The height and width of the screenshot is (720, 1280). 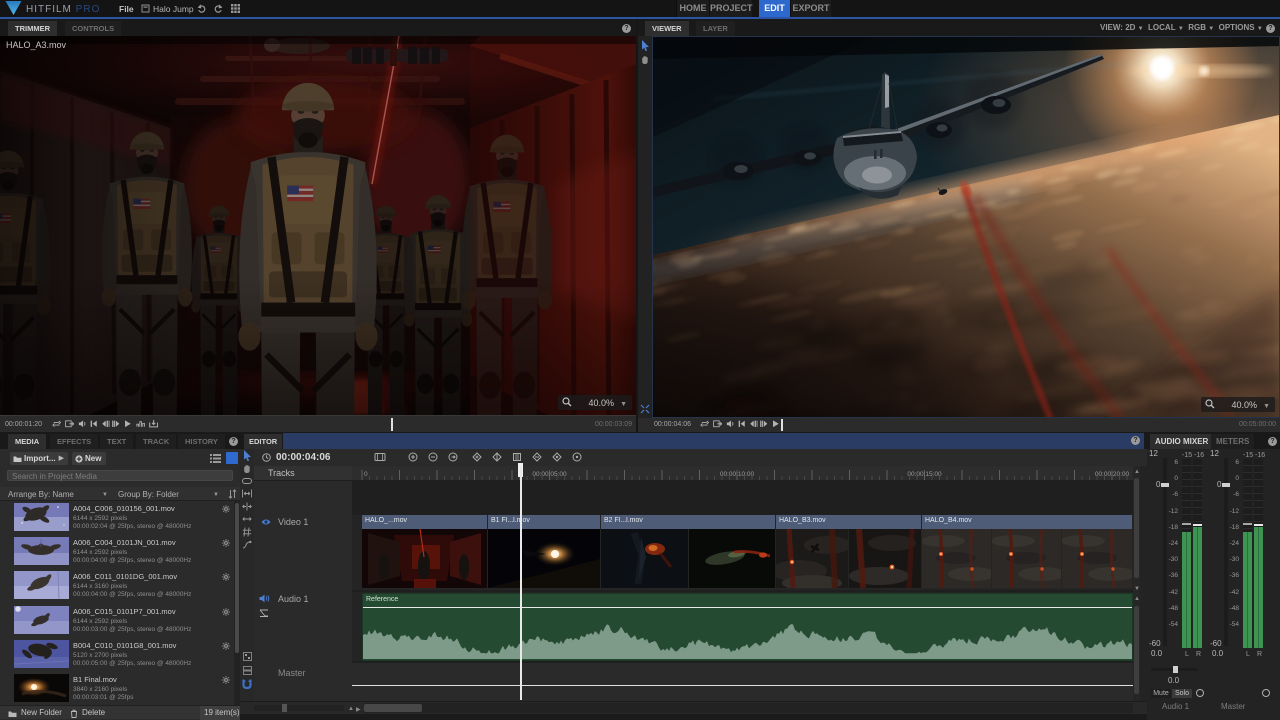 What do you see at coordinates (1112, 474) in the screenshot?
I see `svg-text: 00:00:20:00` at bounding box center [1112, 474].